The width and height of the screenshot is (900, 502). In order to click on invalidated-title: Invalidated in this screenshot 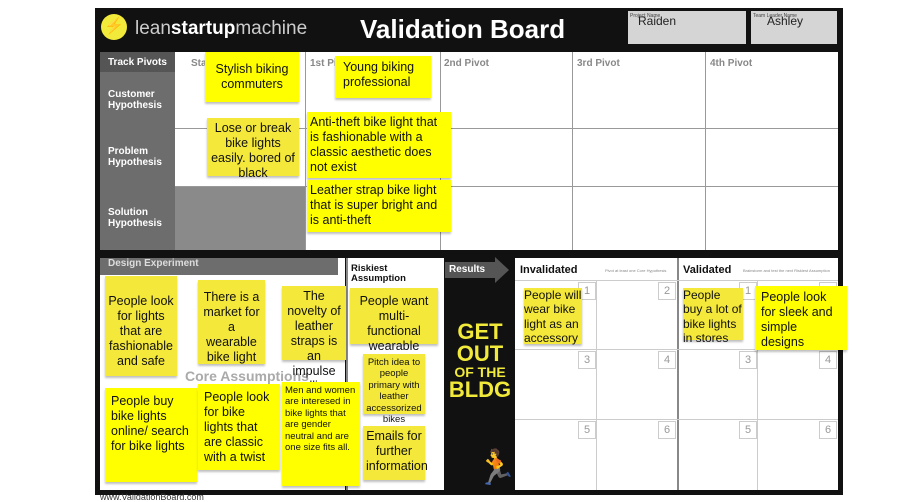, I will do `click(549, 270)`.